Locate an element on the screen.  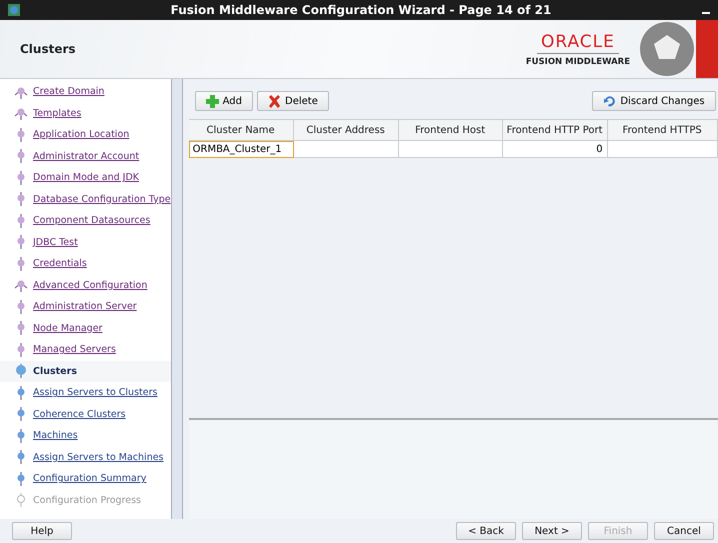
column-header: Cluster Name is located at coordinates (241, 130).